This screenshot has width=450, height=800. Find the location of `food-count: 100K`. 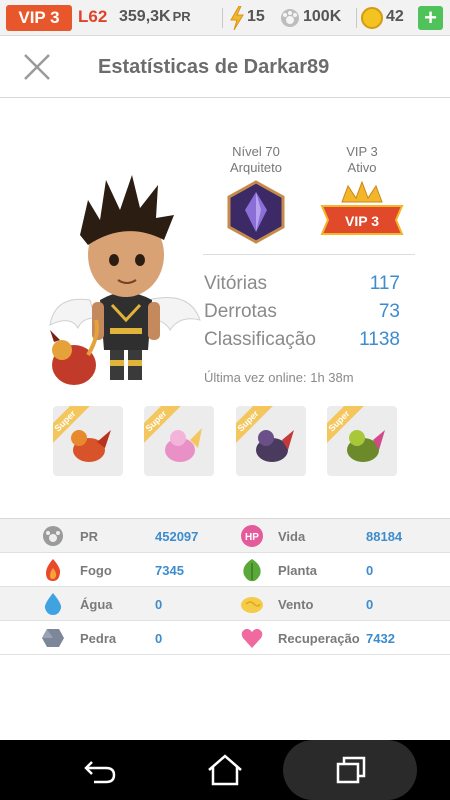

food-count: 100K is located at coordinates (322, 16).